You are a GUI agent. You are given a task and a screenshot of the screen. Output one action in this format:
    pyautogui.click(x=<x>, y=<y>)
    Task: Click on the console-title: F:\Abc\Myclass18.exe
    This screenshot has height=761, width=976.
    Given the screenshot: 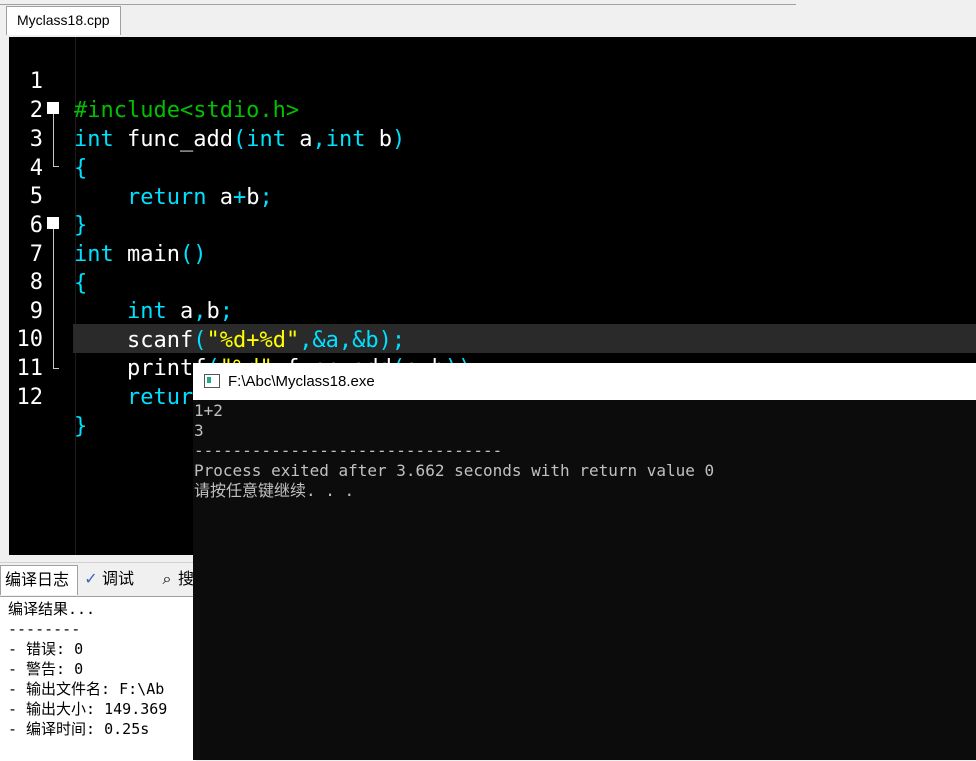 What is the action you would take?
    pyautogui.click(x=301, y=381)
    